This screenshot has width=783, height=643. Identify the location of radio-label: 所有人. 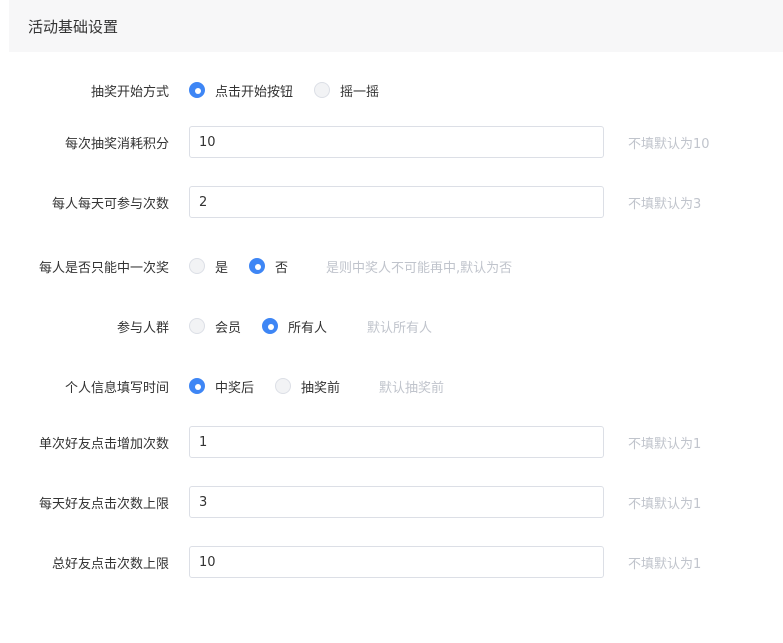
(308, 328).